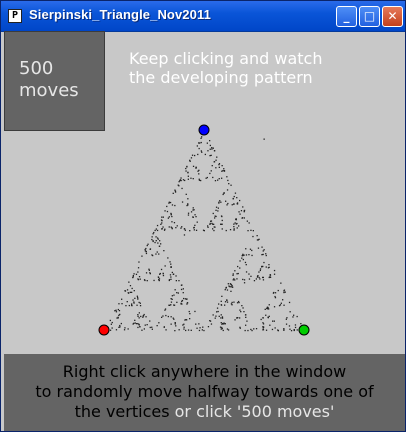  Describe the element at coordinates (54, 81) in the screenshot. I see `500-moves-button: 500 moves` at that location.